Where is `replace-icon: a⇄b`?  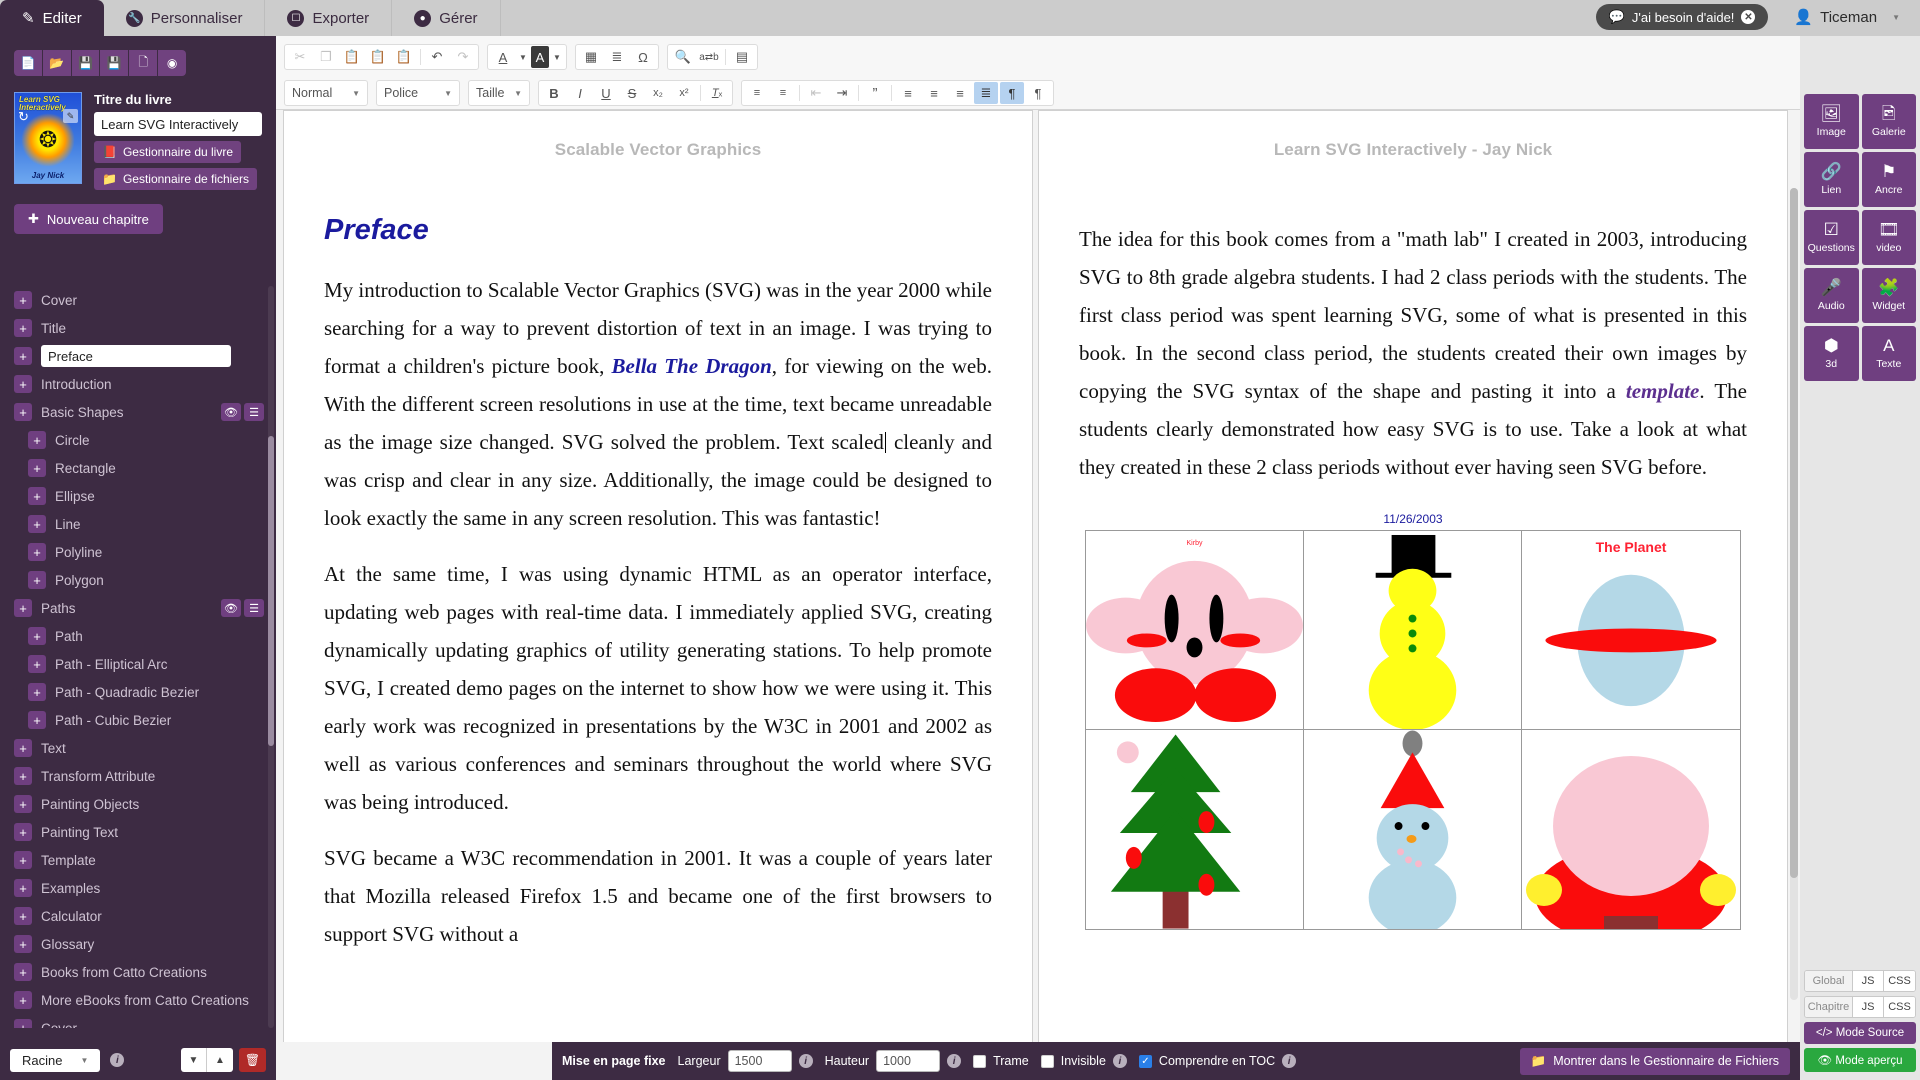
replace-icon: a⇄b is located at coordinates (709, 57).